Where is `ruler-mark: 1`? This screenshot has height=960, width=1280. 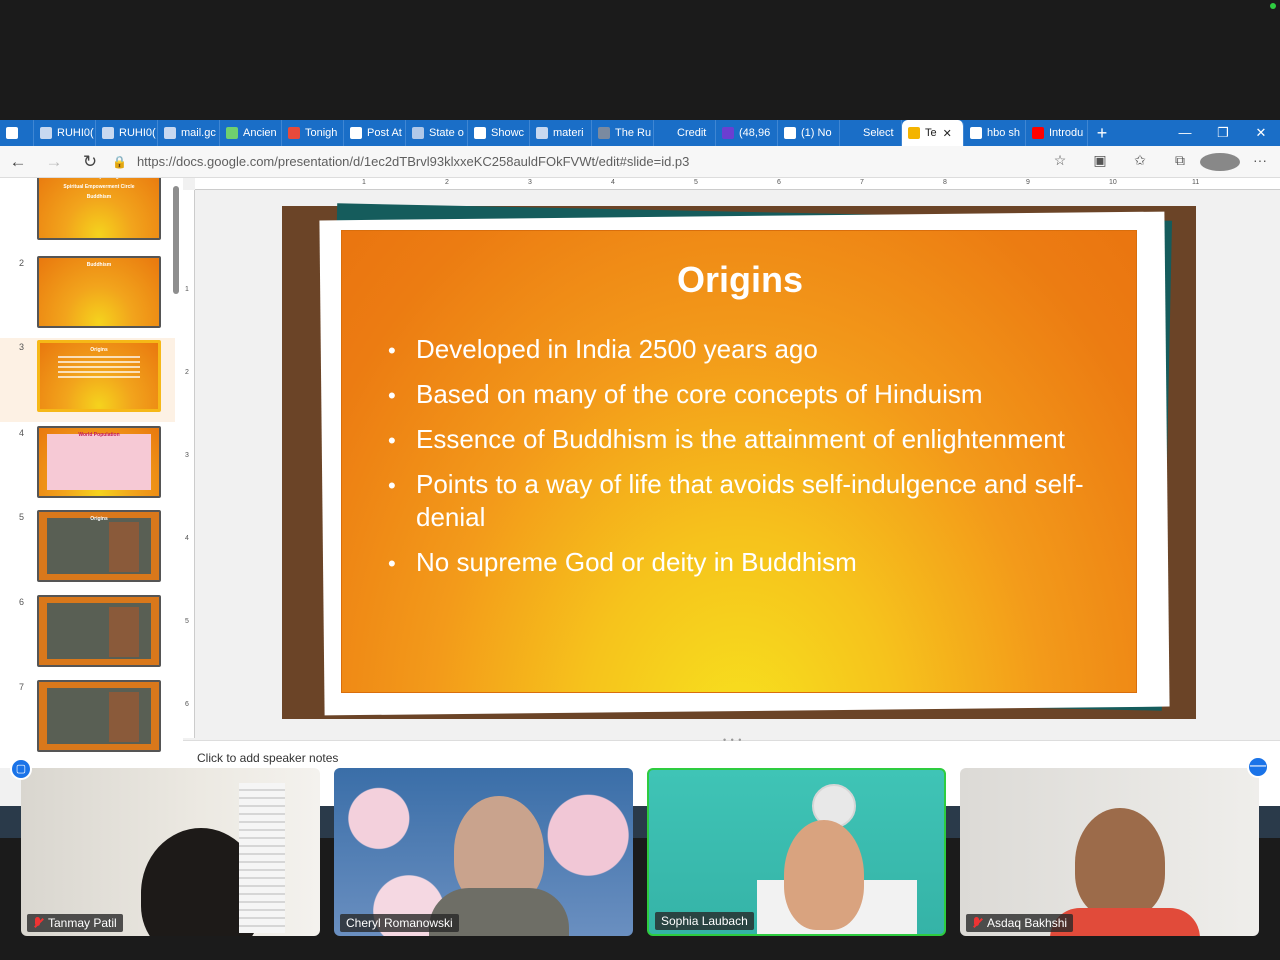 ruler-mark: 1 is located at coordinates (187, 289).